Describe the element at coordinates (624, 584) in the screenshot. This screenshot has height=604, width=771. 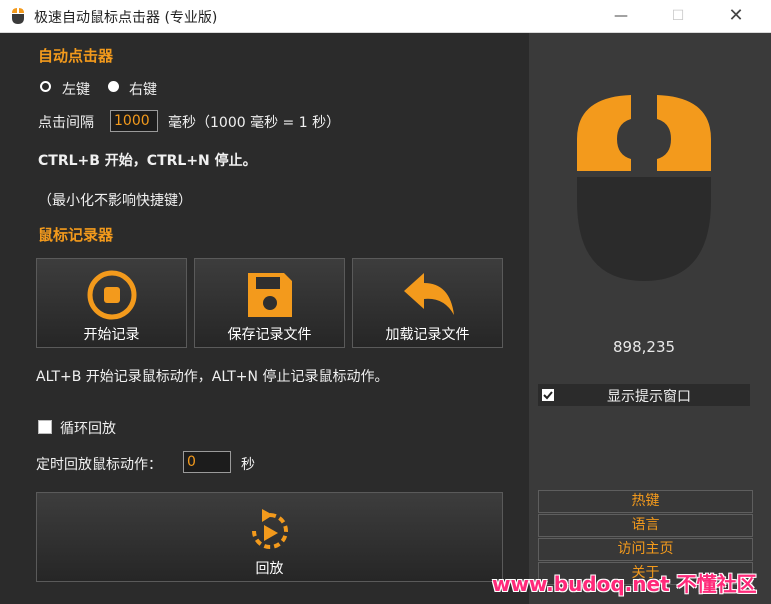
I see `site-watermark: www.budoq.net 不懂社区` at that location.